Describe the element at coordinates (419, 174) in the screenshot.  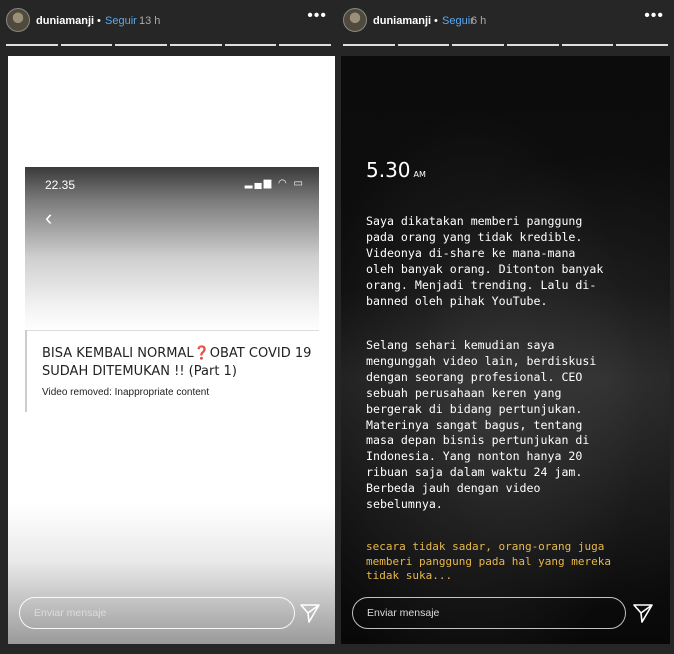
I see `time-sticker-suffix: AM` at that location.